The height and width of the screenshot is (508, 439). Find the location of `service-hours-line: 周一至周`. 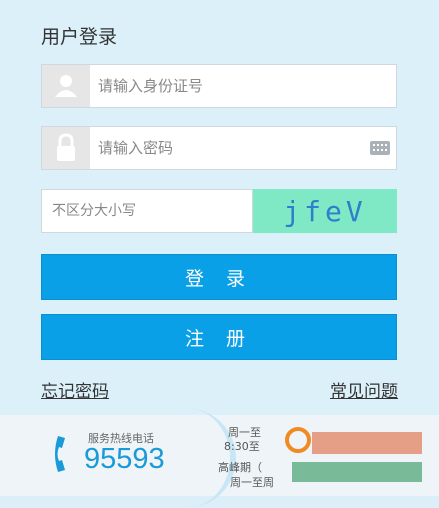

service-hours-line: 周一至周 is located at coordinates (252, 482).